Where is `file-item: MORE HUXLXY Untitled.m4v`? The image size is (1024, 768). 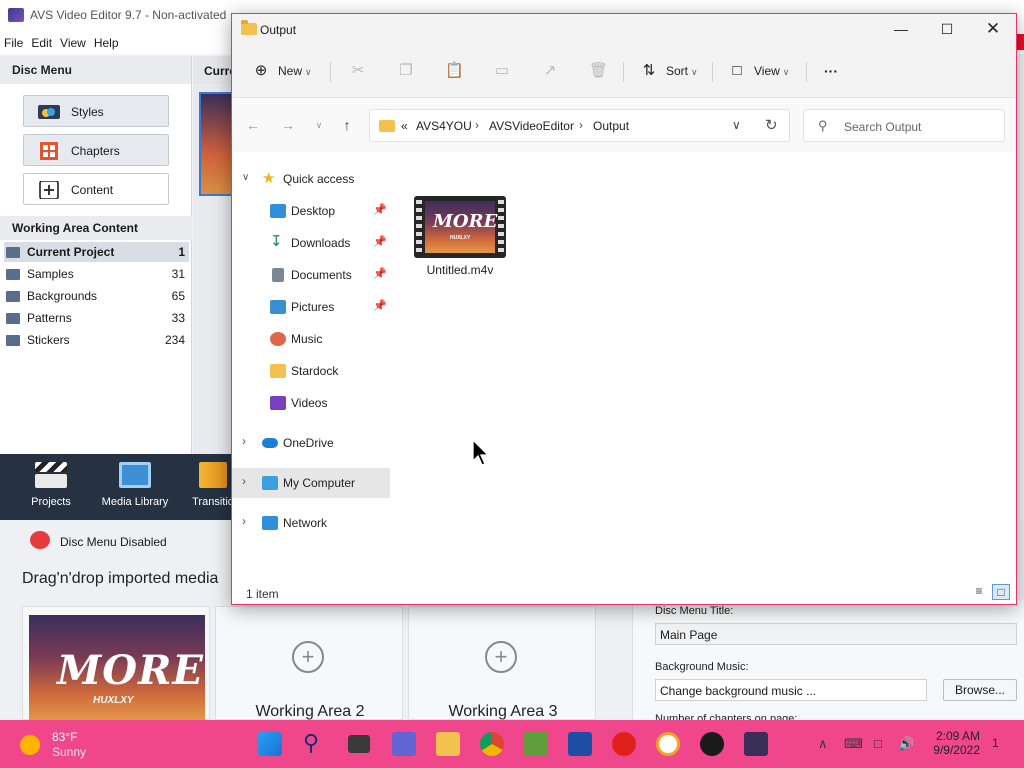
file-item: MORE HUXLXY Untitled.m4v is located at coordinates (460, 236).